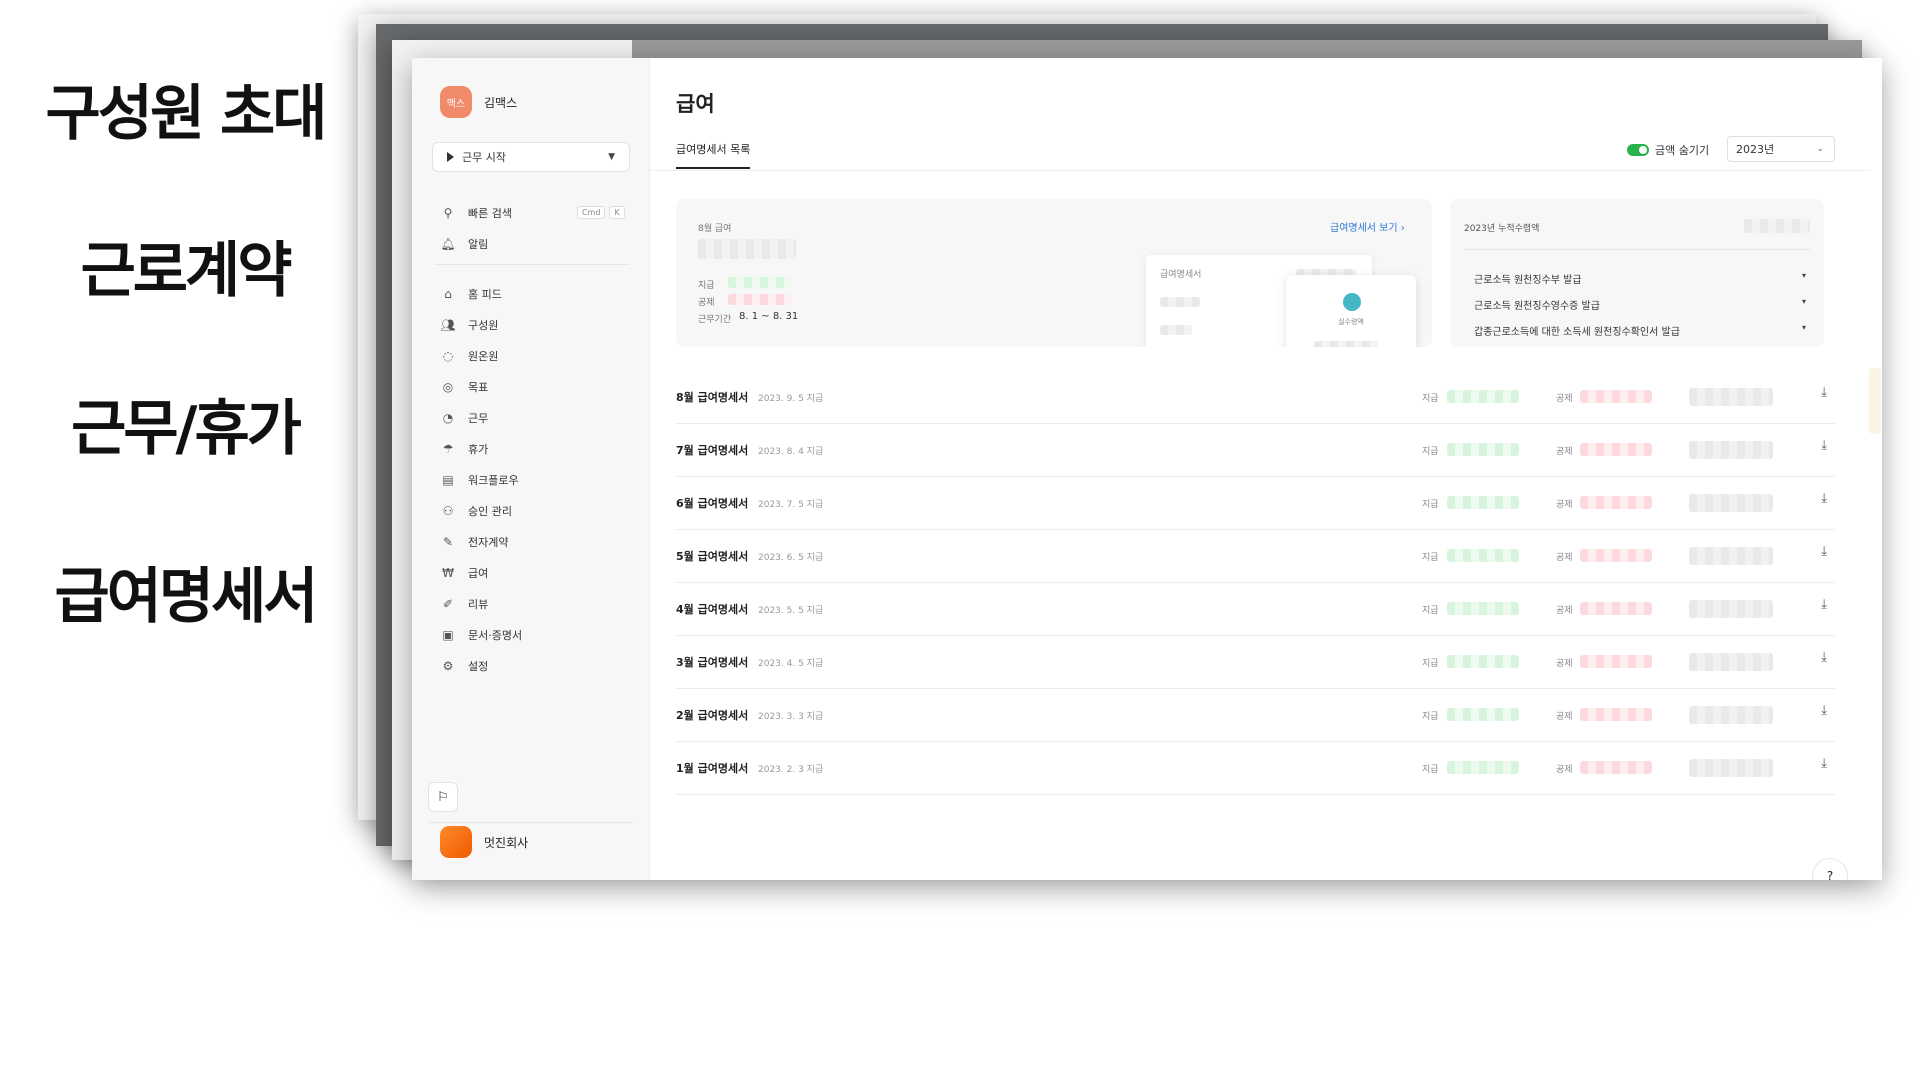 Image resolution: width=1920 pixels, height=1080 pixels. I want to click on sidebar-item-e-contract: ✎ 전자계약, so click(474, 542).